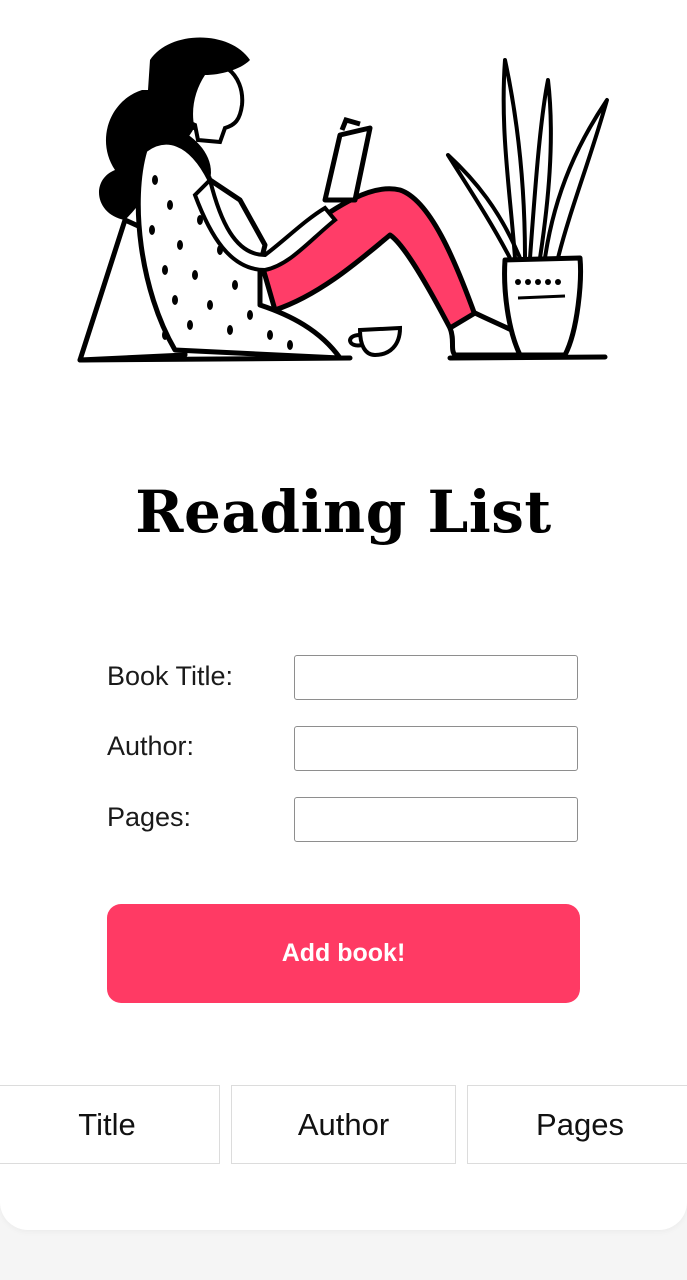  Describe the element at coordinates (436, 748) in the screenshot. I see `author-input` at that location.